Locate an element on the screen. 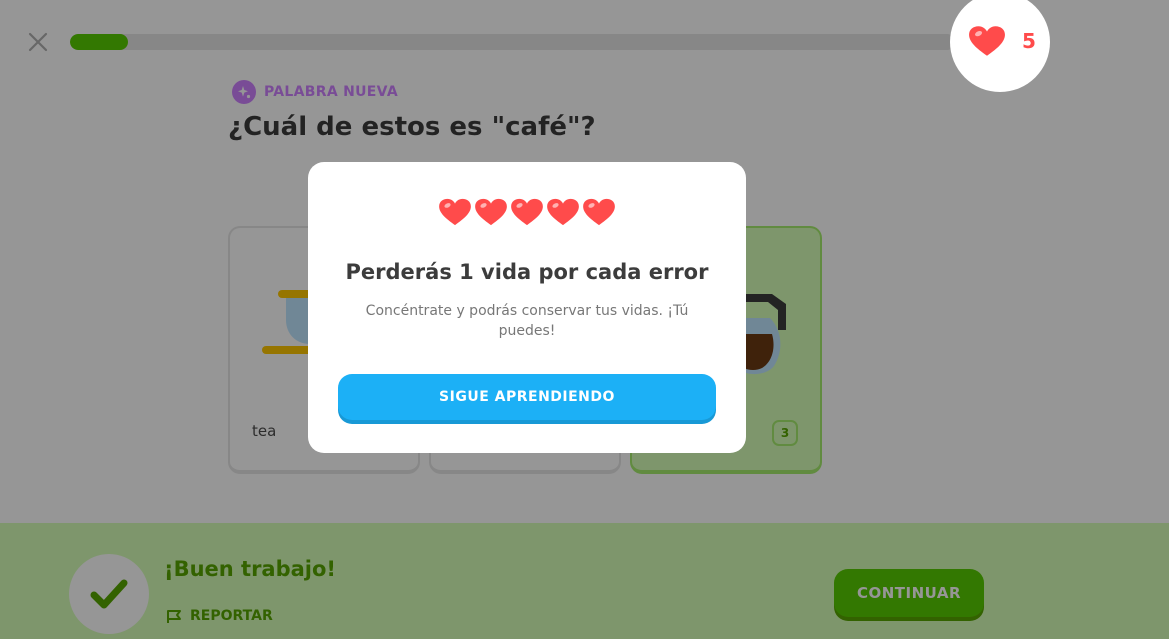  hearts-counter: 5 is located at coordinates (1002, 41).